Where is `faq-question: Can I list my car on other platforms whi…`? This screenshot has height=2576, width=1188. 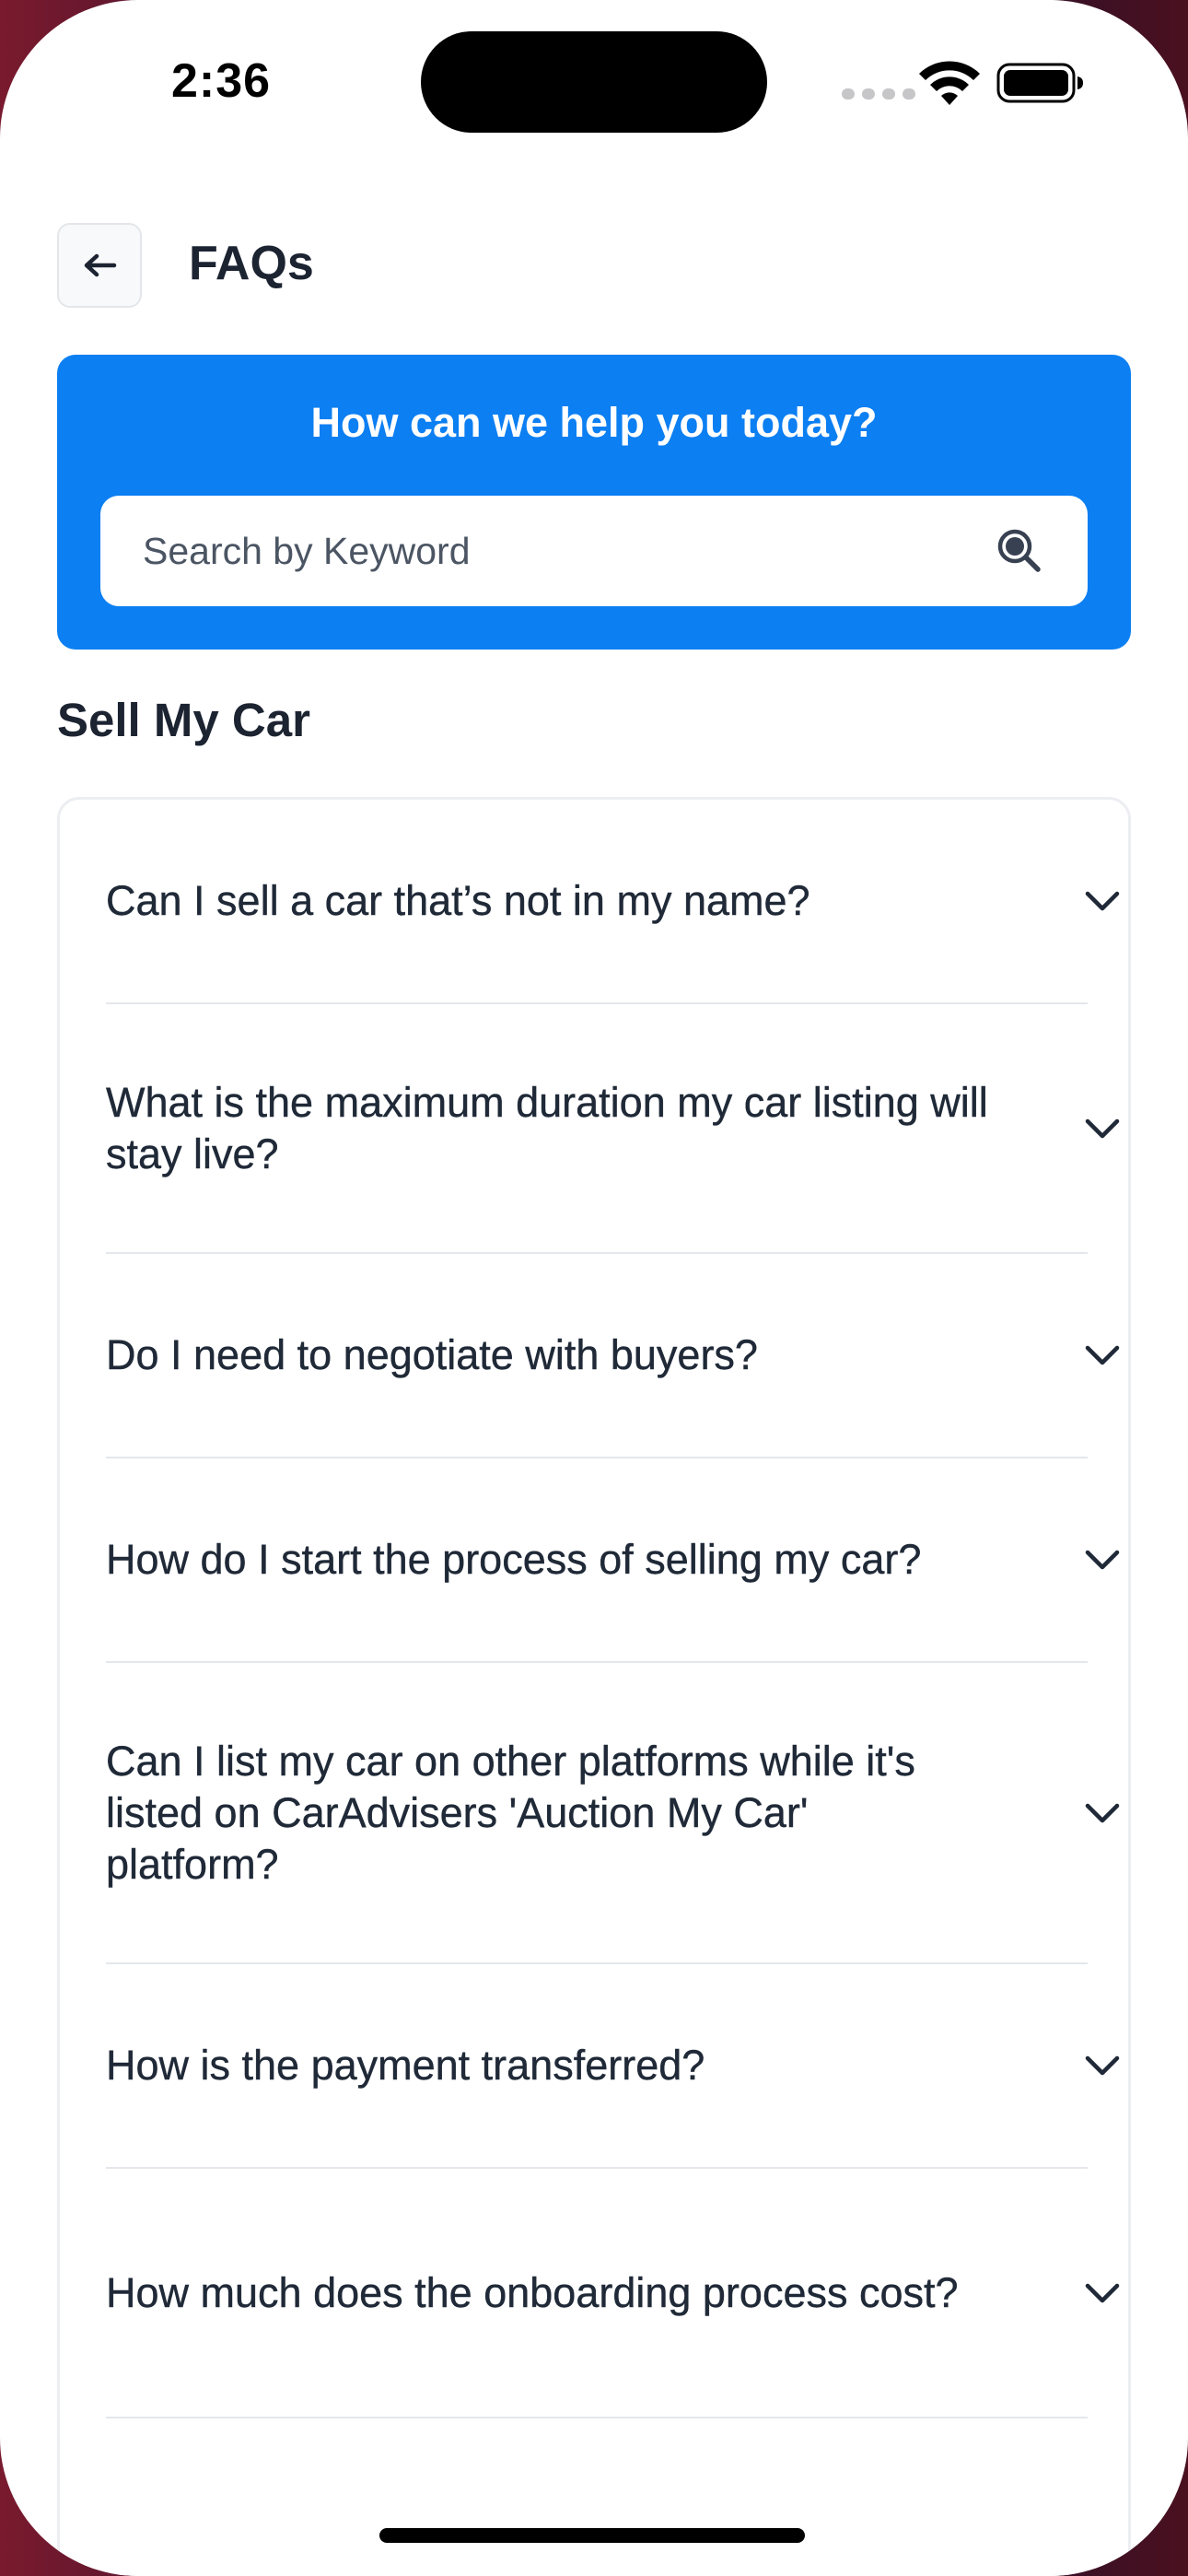 faq-question: Can I list my car on other platforms whi… is located at coordinates (510, 1812).